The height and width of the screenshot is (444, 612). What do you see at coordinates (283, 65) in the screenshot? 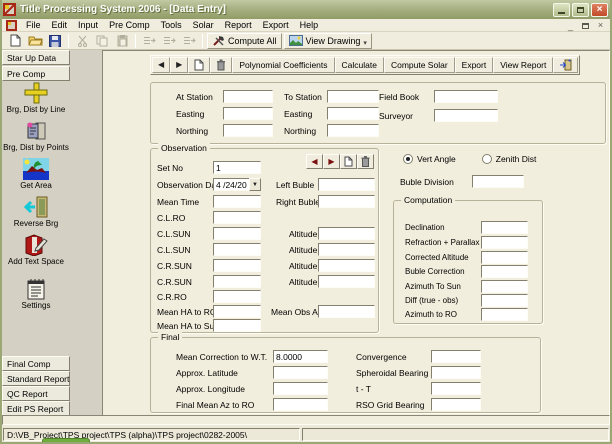
I see `polynomial-coefficients-button: Polynomial Coefficients` at bounding box center [283, 65].